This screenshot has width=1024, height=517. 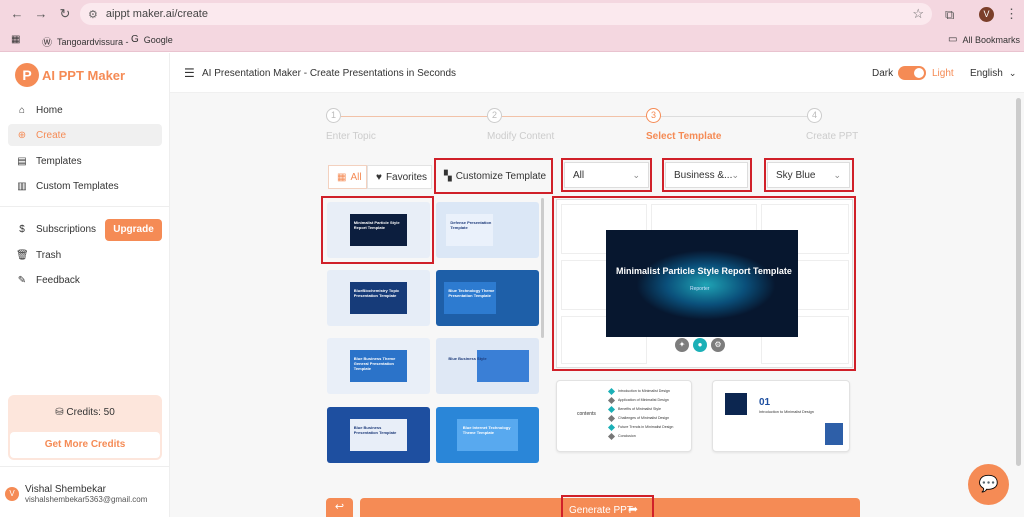 I want to click on sidebar-item-templates: ▤ Templates, so click(x=85, y=161).